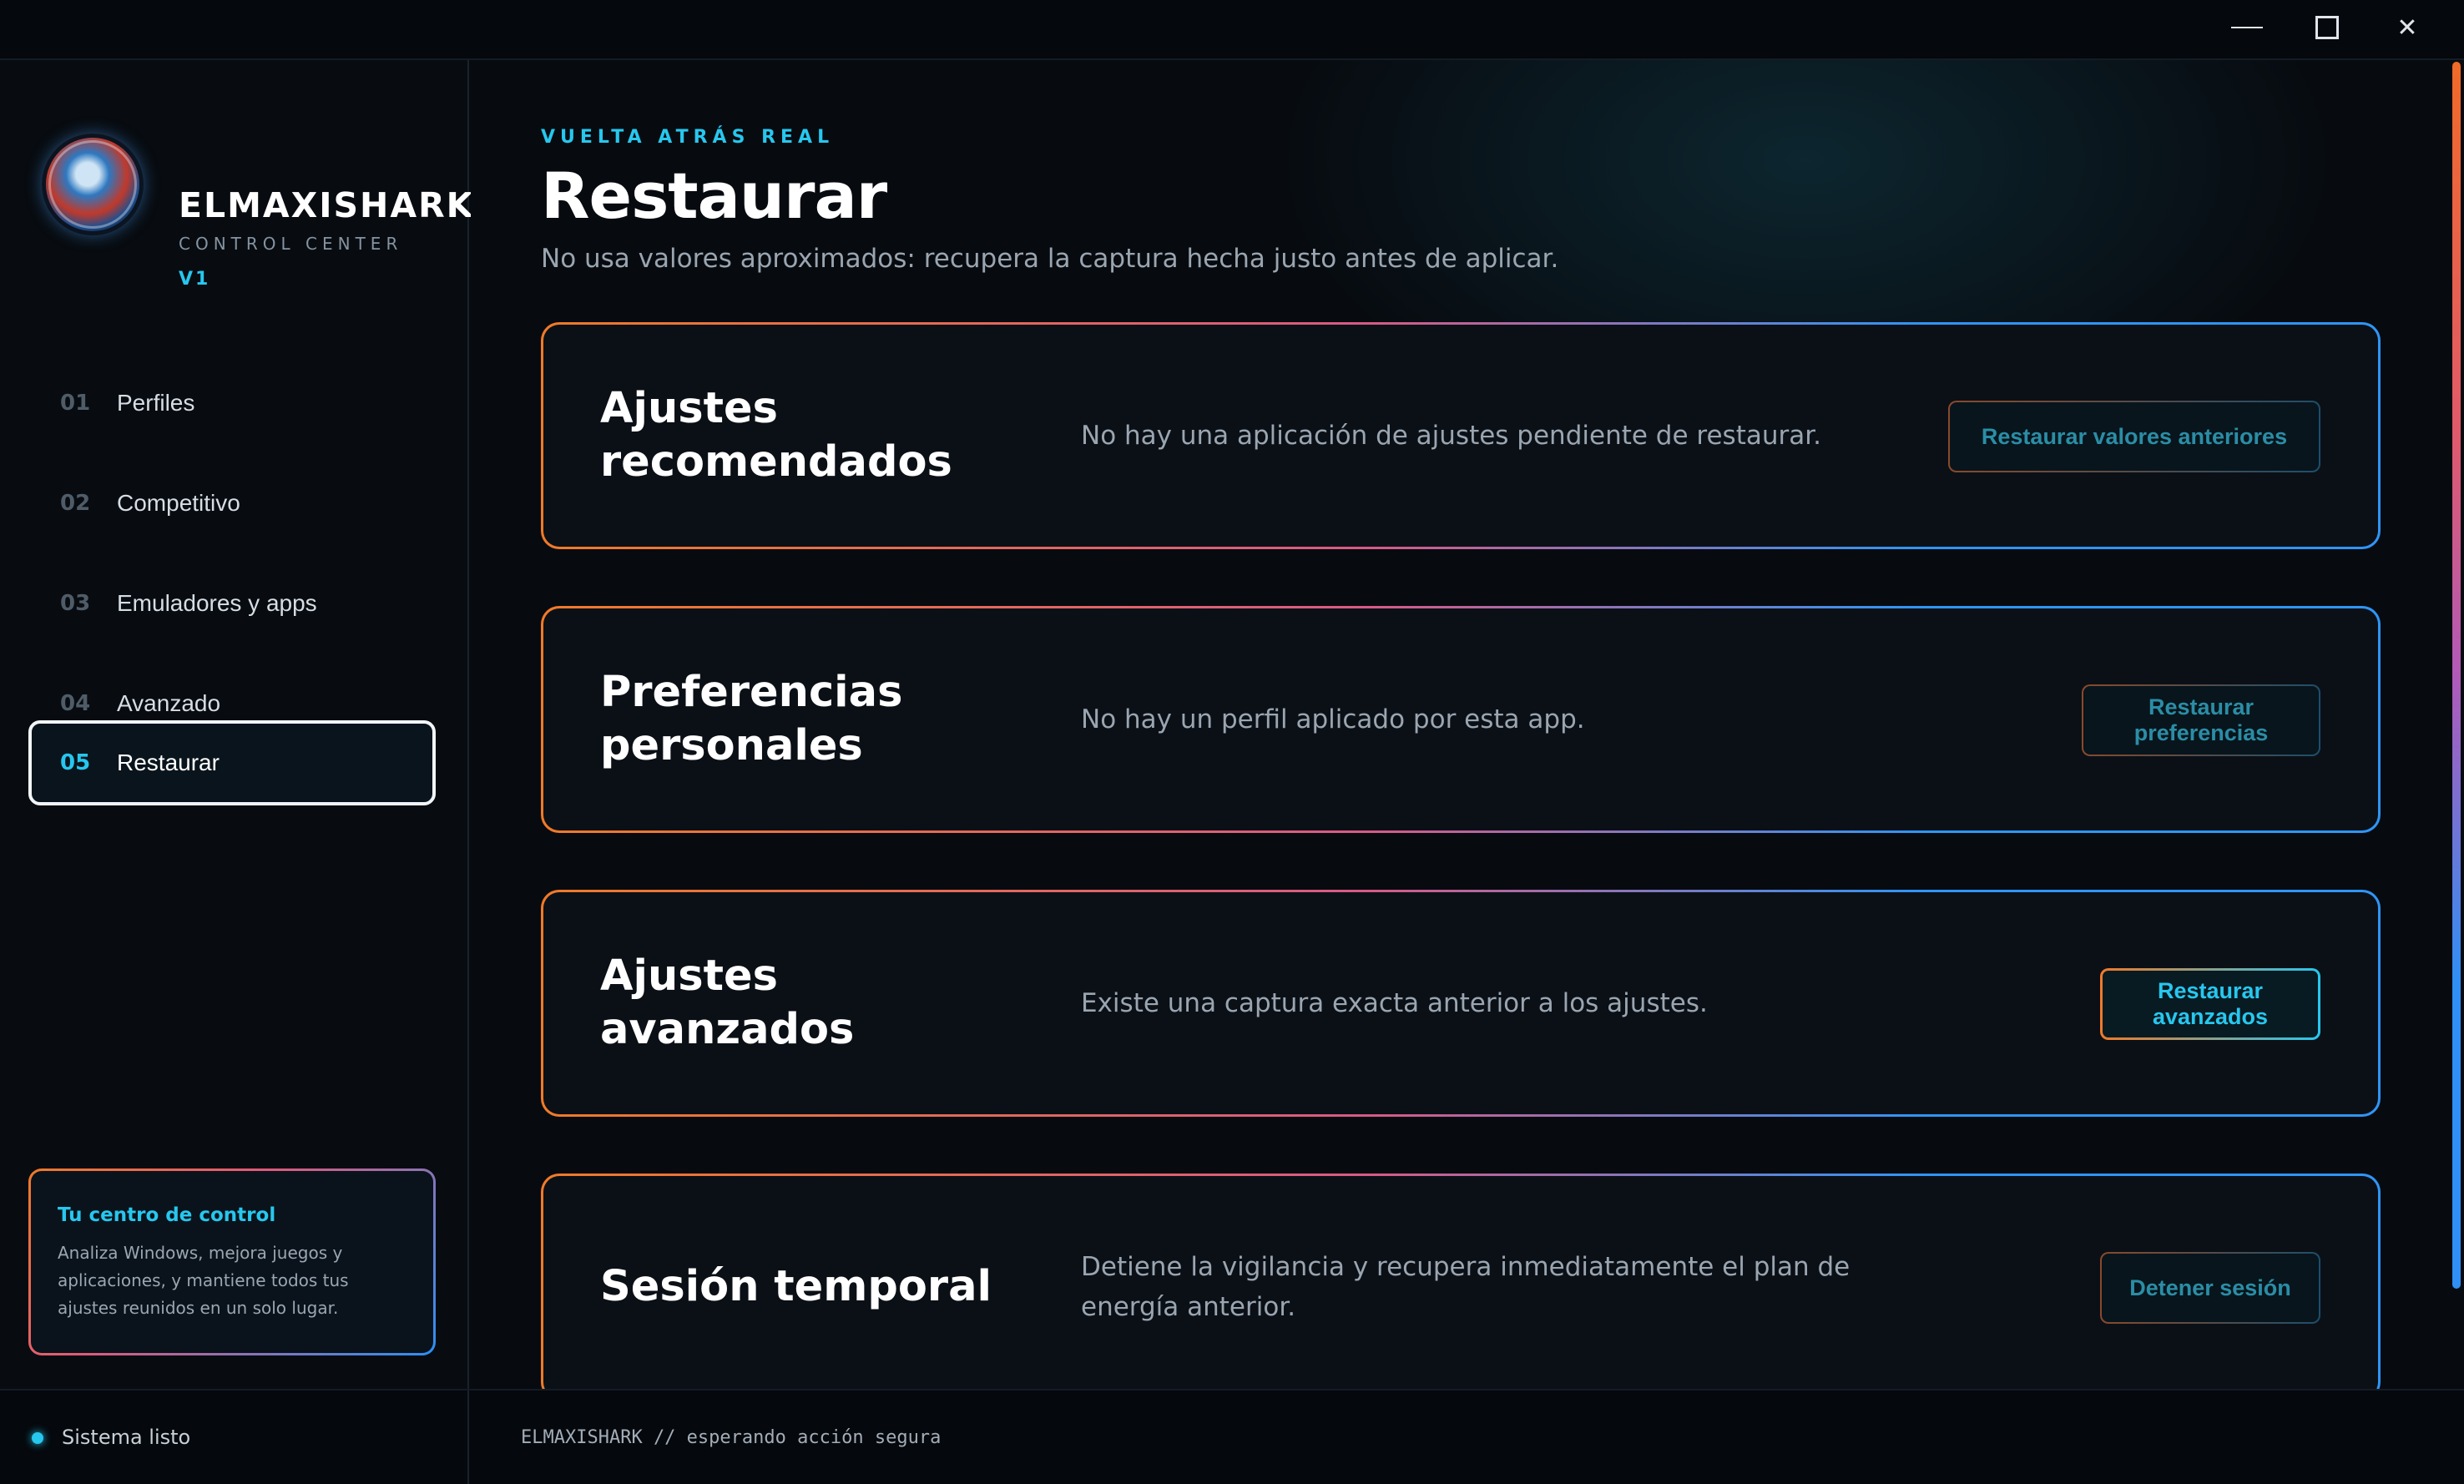 The width and height of the screenshot is (2464, 1484). Describe the element at coordinates (2134, 437) in the screenshot. I see `restore-previous-values-button: Restaurar valores anteriores` at that location.